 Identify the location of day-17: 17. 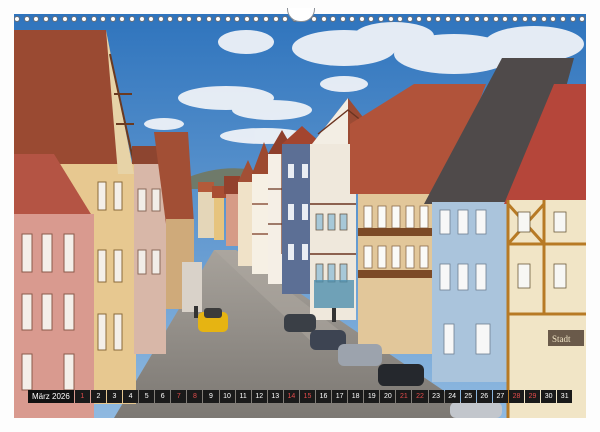
(340, 396).